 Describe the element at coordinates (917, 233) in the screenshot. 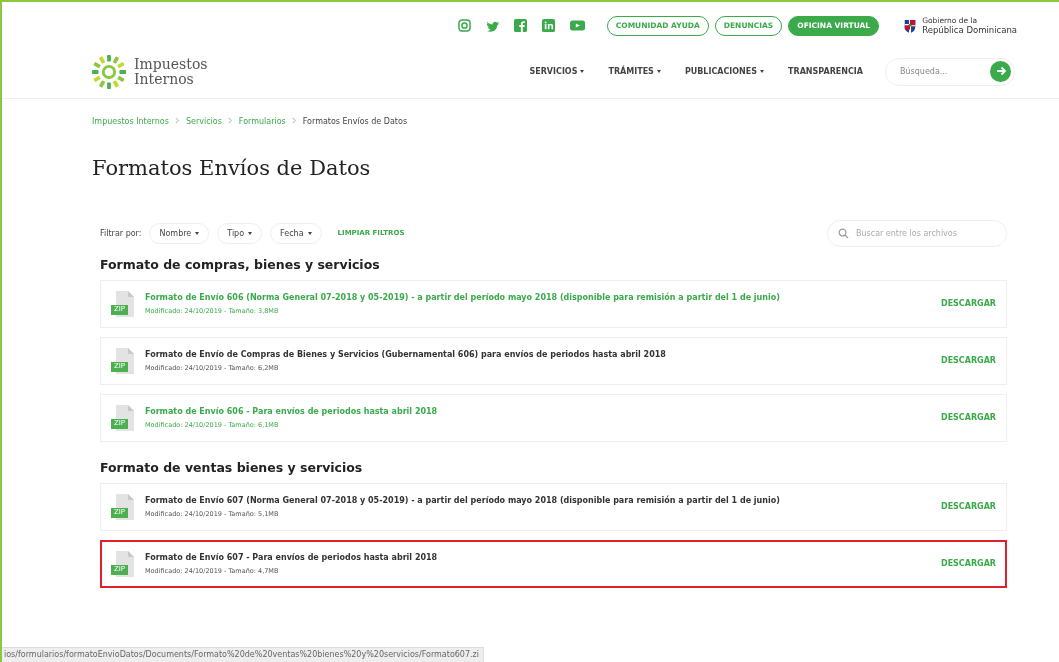

I see `file-search-field: Buscar entre los archivos` at that location.